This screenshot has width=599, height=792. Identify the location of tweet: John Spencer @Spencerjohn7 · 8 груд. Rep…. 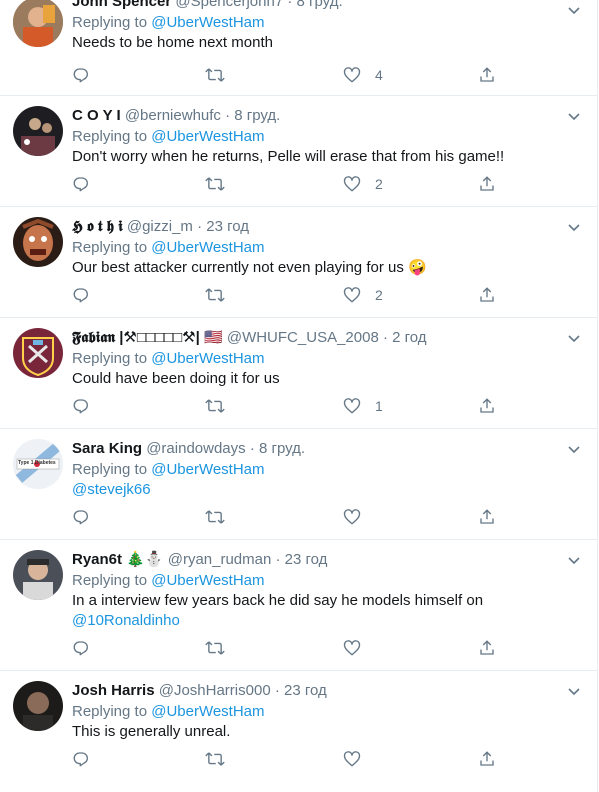
(298, 48).